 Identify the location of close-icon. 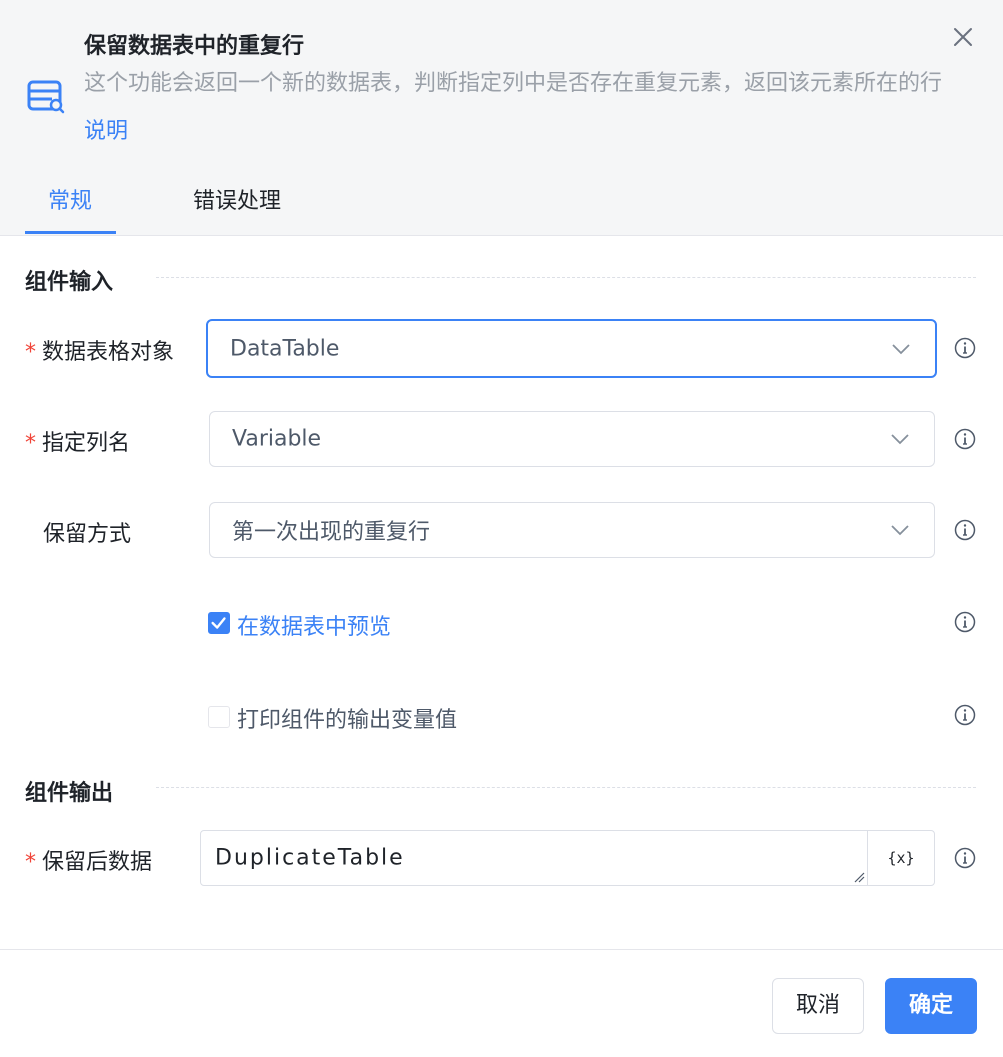
(963, 37).